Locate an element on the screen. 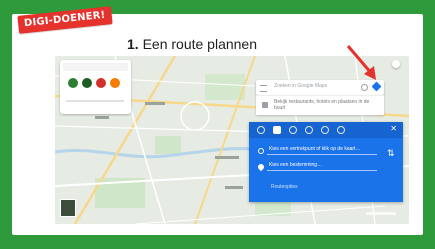  car-icon is located at coordinates (277, 130).